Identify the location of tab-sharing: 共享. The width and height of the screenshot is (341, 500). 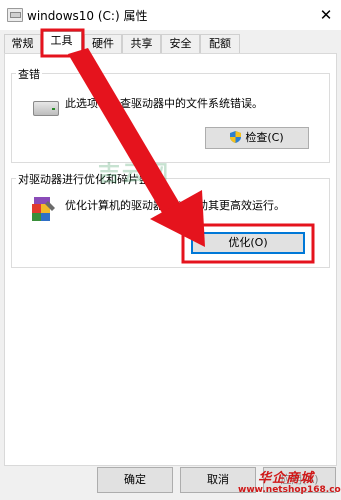
(141, 43).